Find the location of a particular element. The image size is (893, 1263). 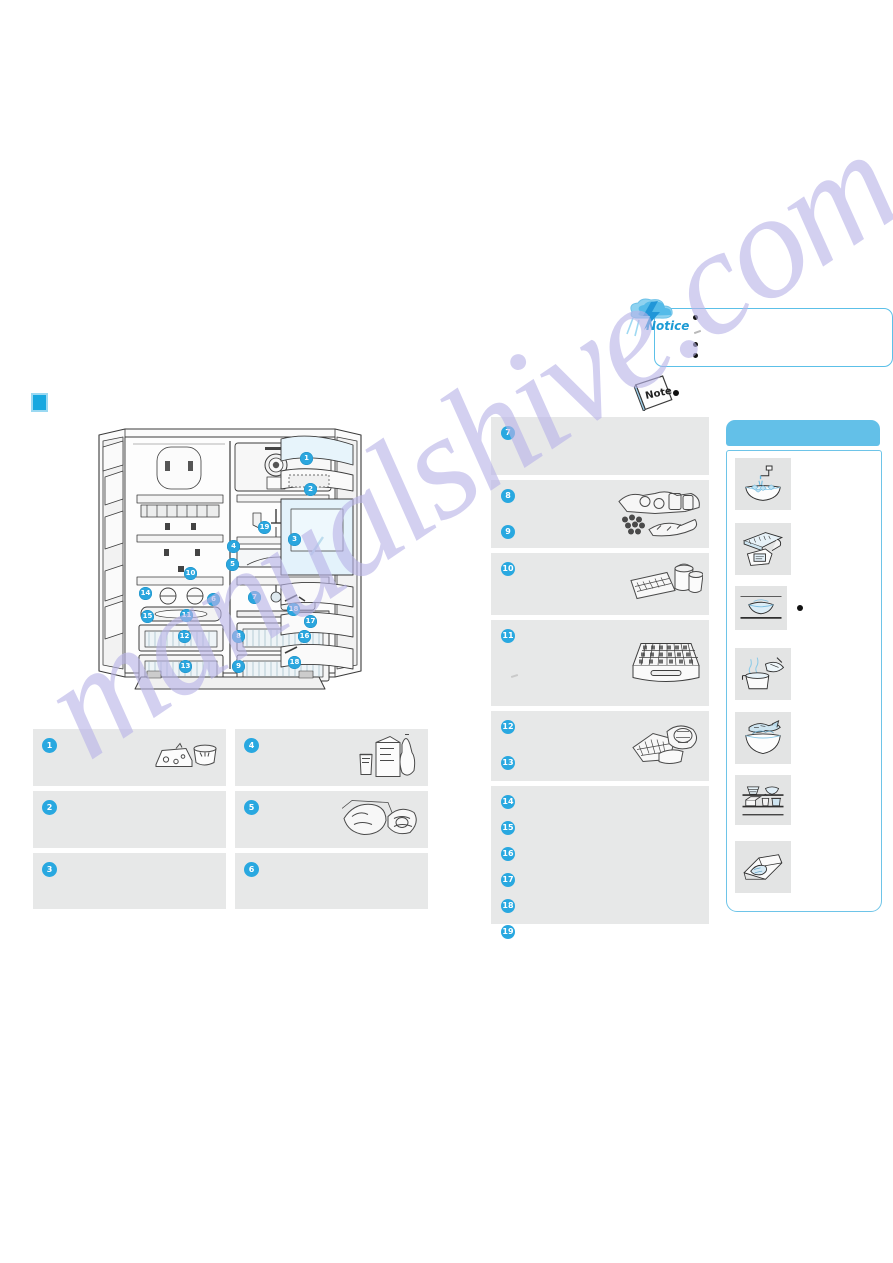

ice-tray-icon is located at coordinates (666, 663).